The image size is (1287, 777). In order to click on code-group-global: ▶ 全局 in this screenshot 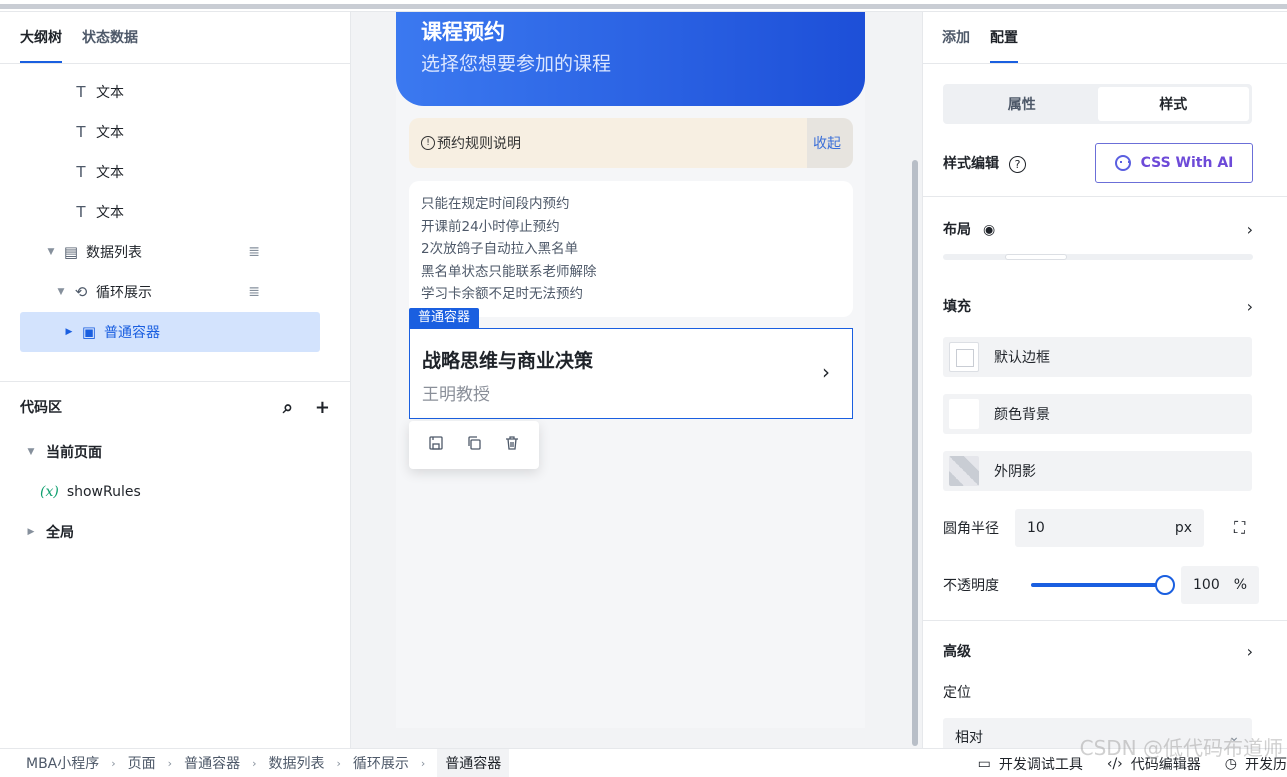, I will do `click(175, 532)`.